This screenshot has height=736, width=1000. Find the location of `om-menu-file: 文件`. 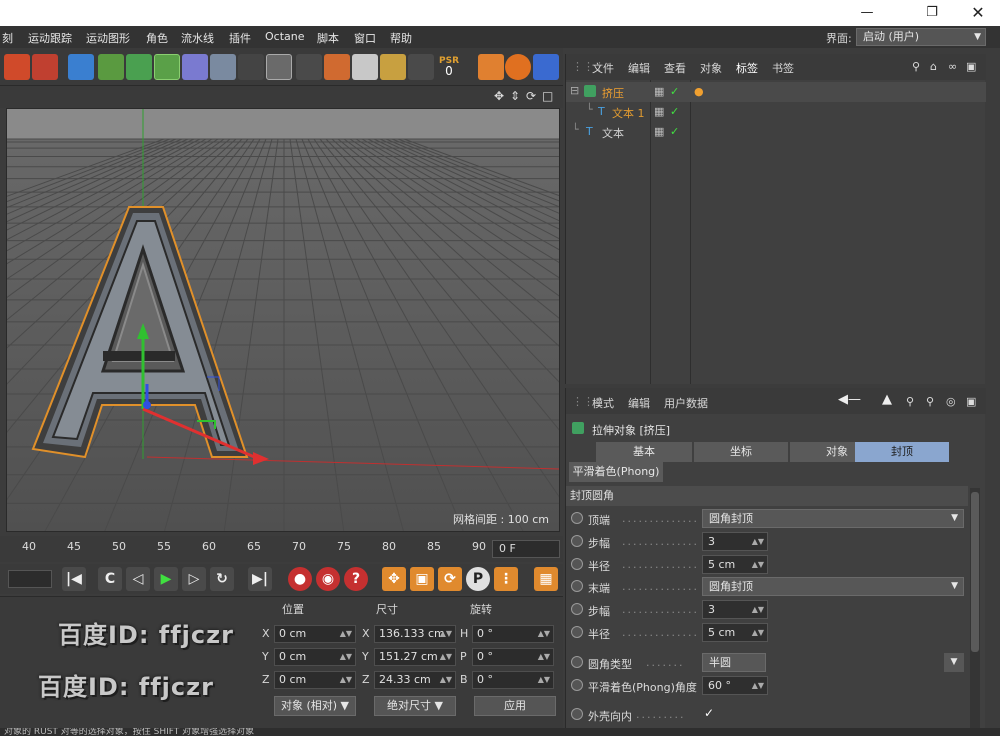

om-menu-file: 文件 is located at coordinates (603, 68).